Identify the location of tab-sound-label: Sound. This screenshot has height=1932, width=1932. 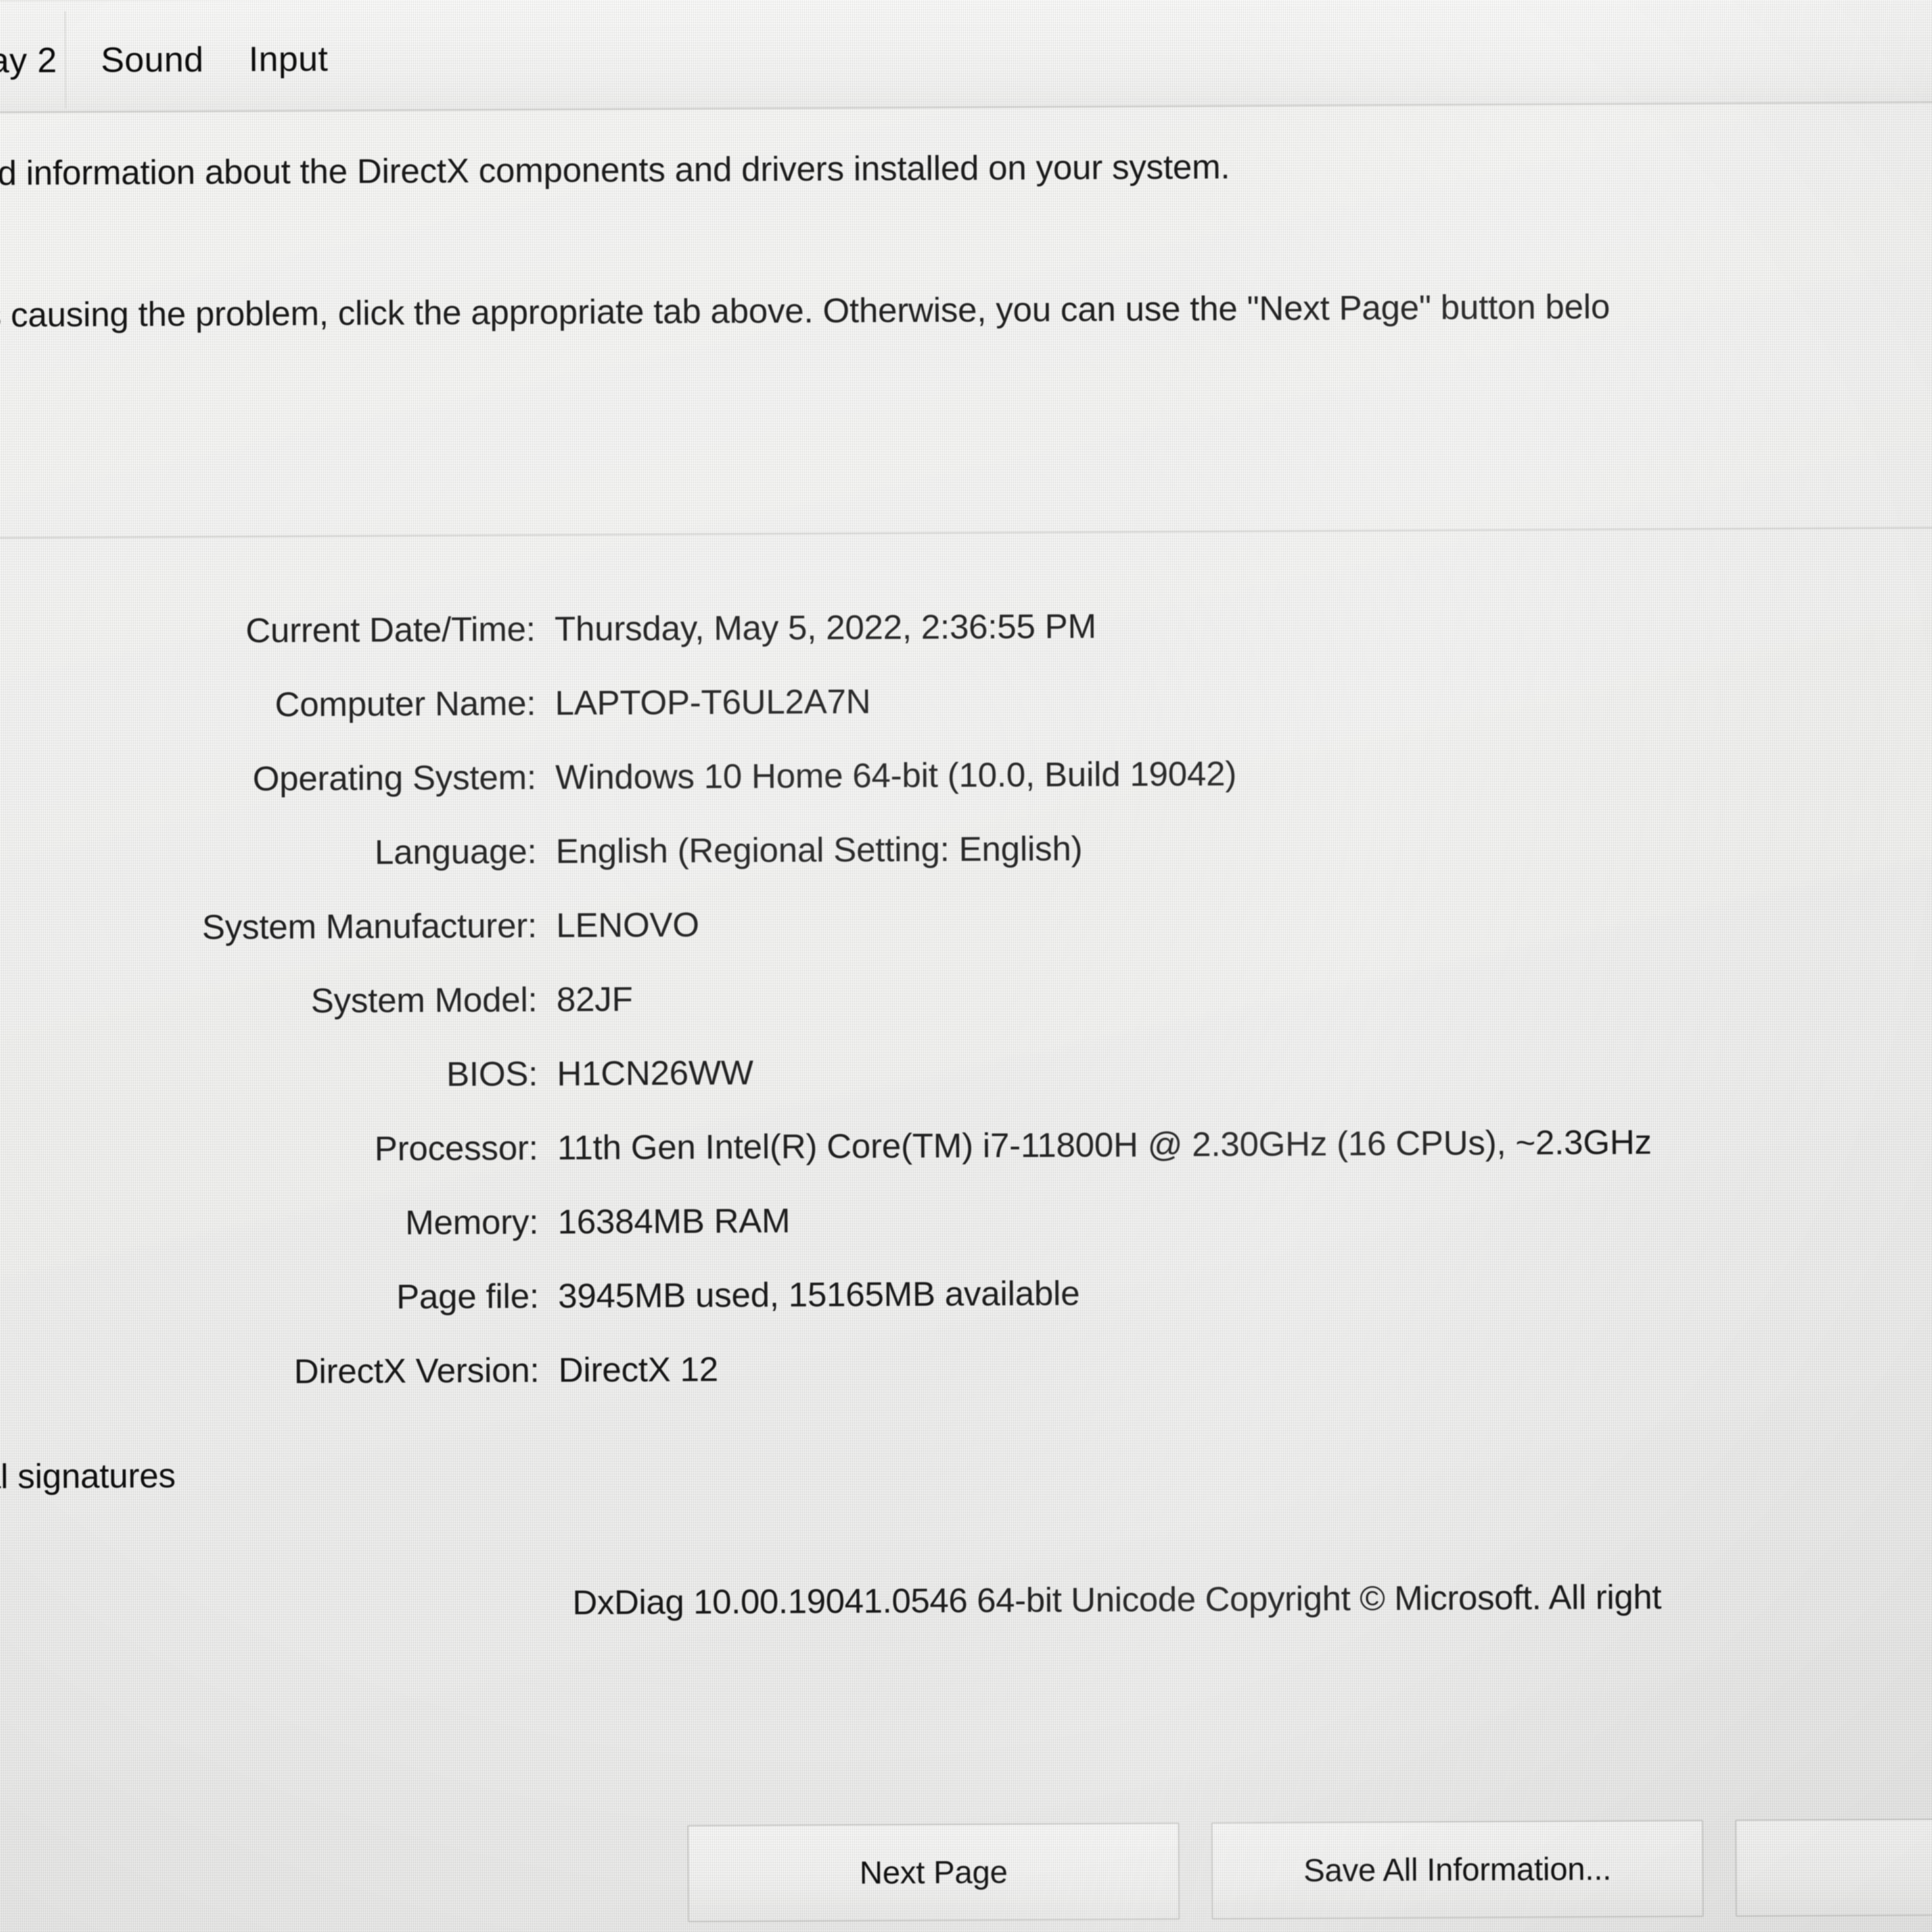
(152, 59).